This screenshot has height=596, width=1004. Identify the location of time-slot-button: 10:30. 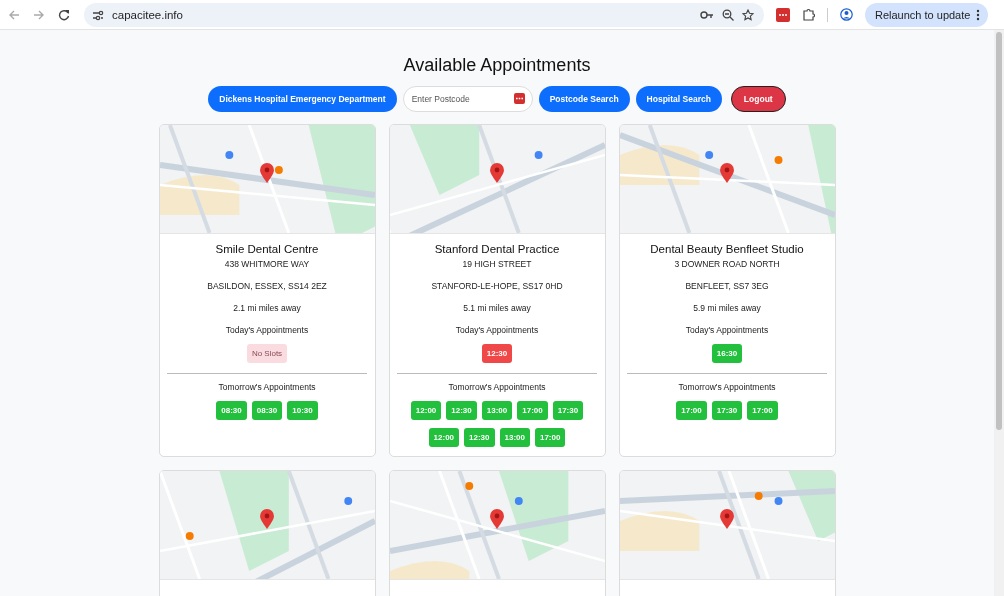
(302, 410).